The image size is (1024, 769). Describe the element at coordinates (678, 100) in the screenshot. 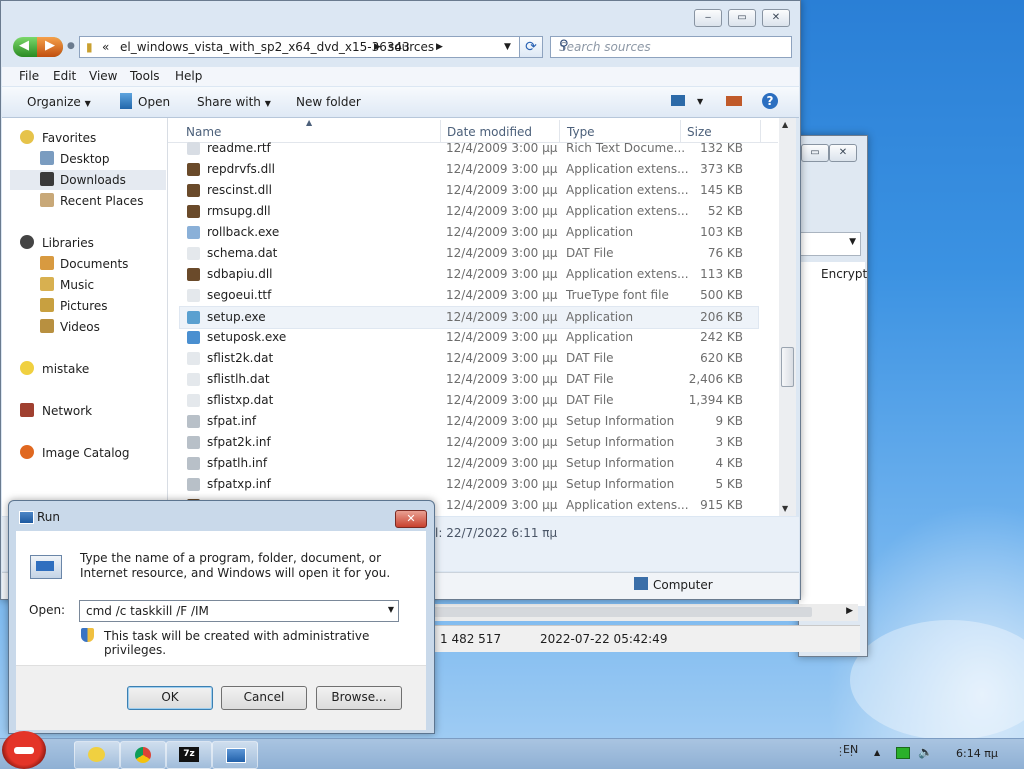

I see `view-options-icon` at that location.